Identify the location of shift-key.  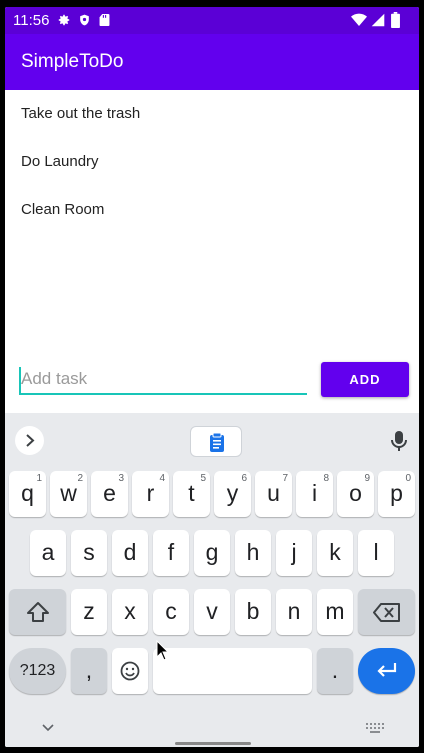
(37, 612).